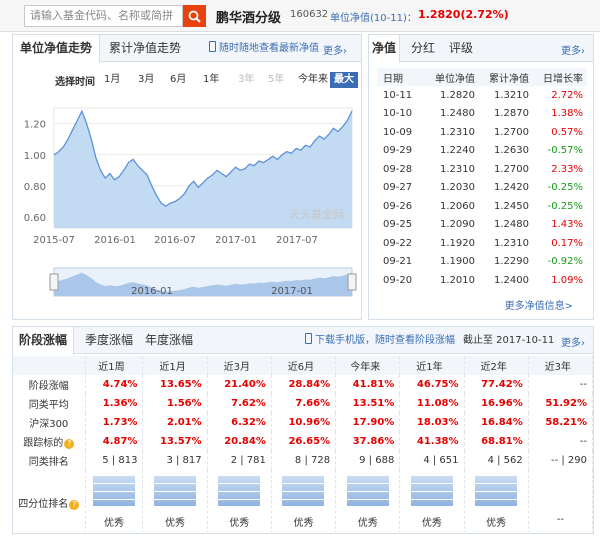 This screenshot has height=538, width=600. I want to click on tab-nav: 净值, so click(384, 49).